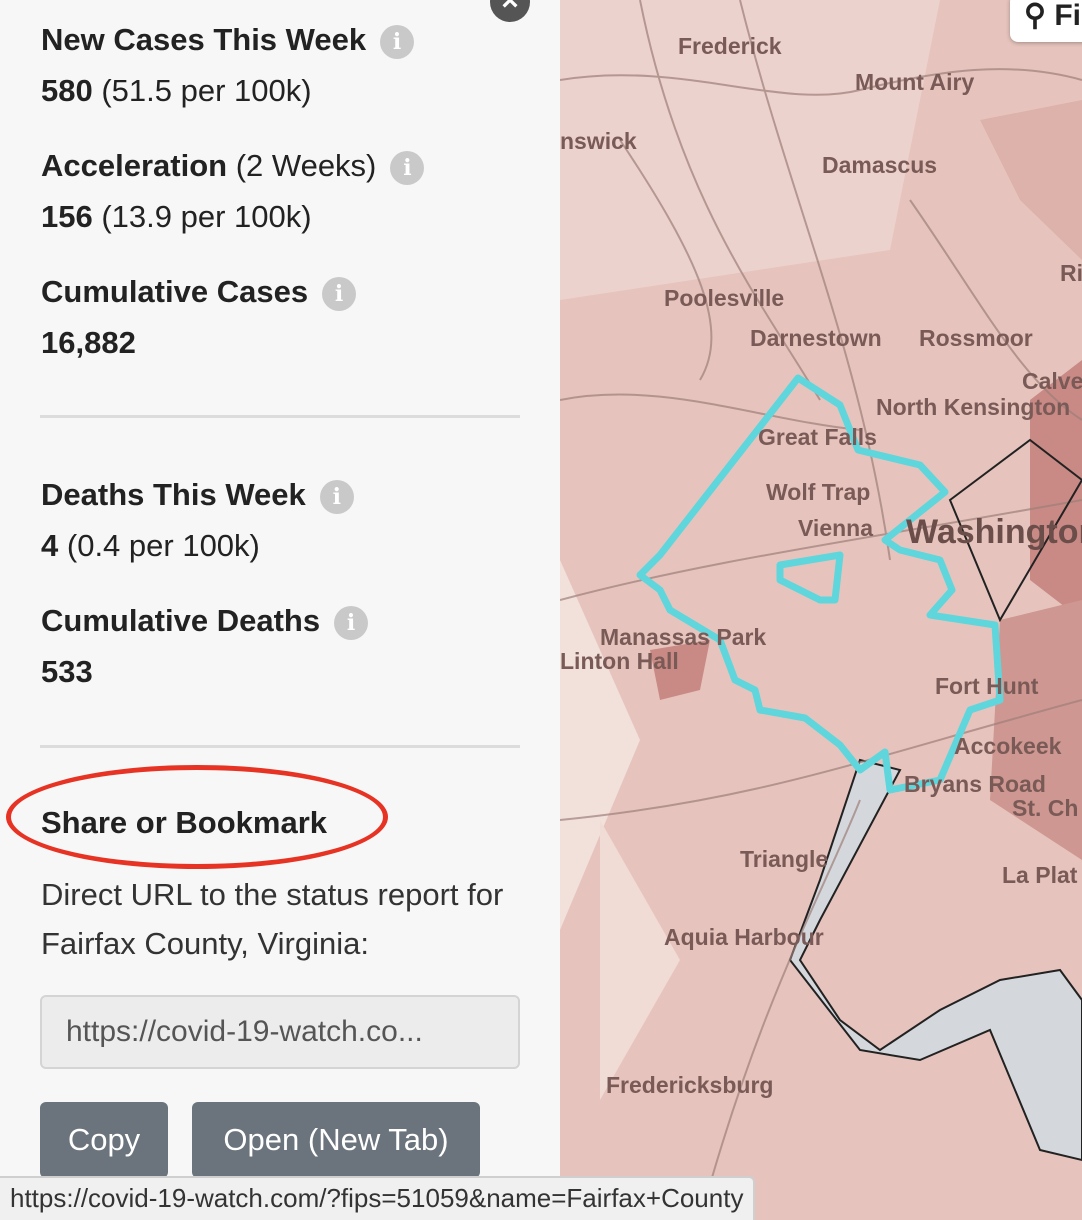 Image resolution: width=1082 pixels, height=1220 pixels. What do you see at coordinates (598, 141) in the screenshot?
I see `map-label: nswick` at bounding box center [598, 141].